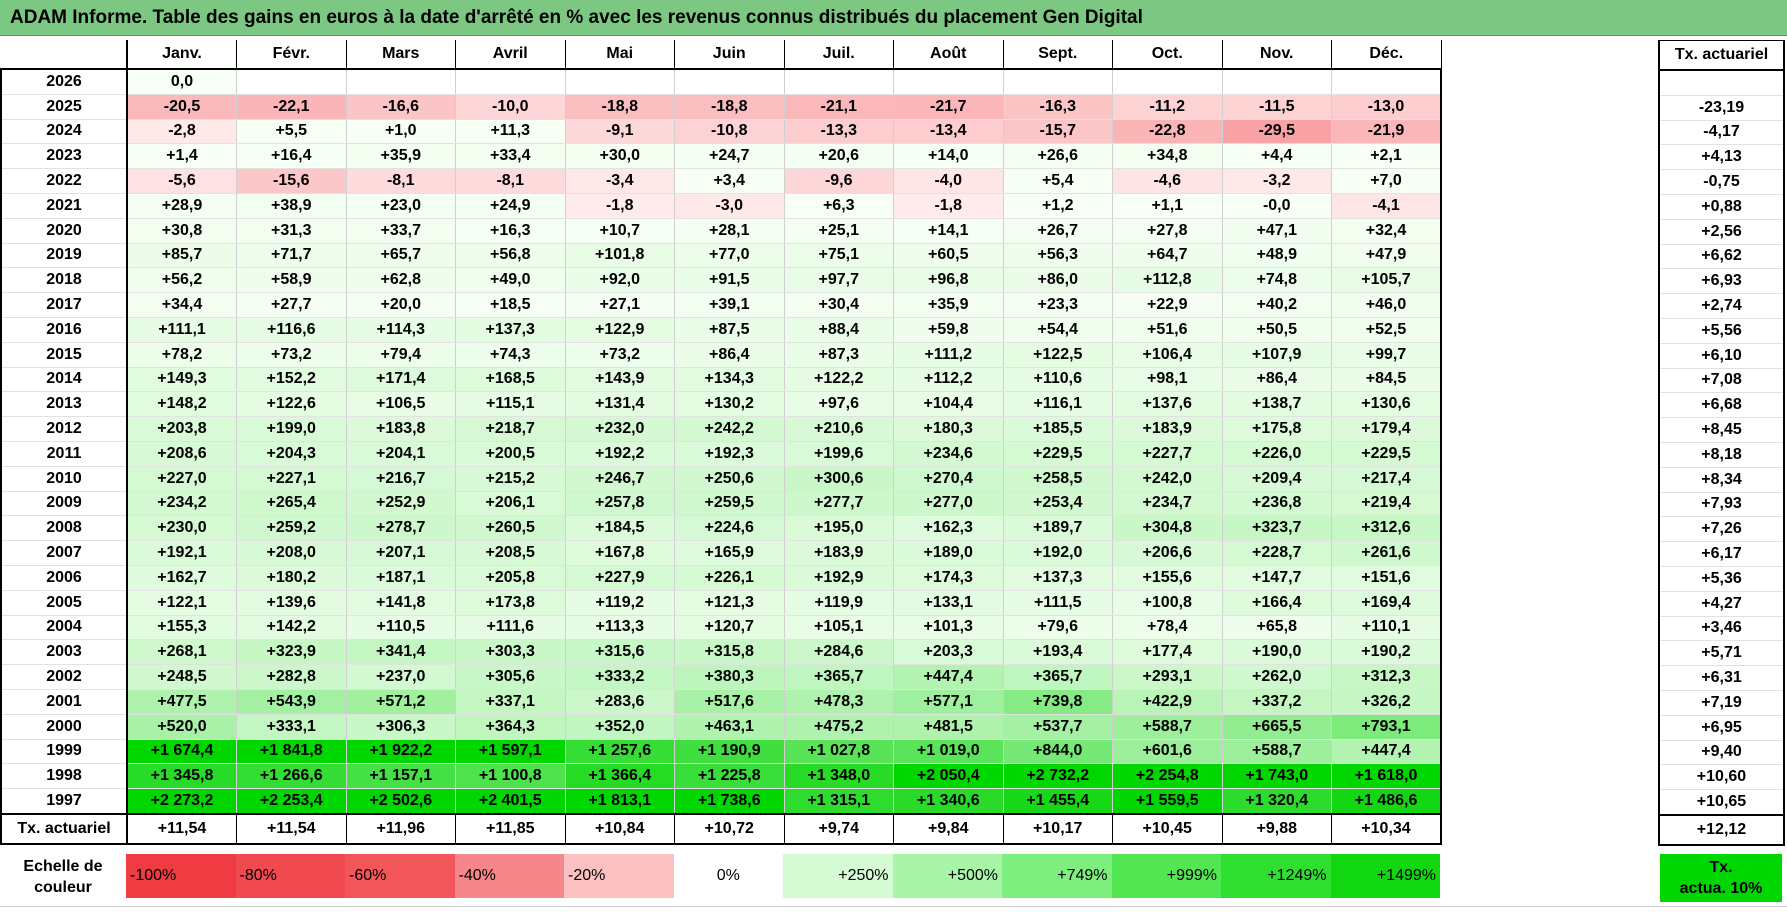 The width and height of the screenshot is (1787, 912). I want to click on value-cell: +207,1, so click(400, 553).